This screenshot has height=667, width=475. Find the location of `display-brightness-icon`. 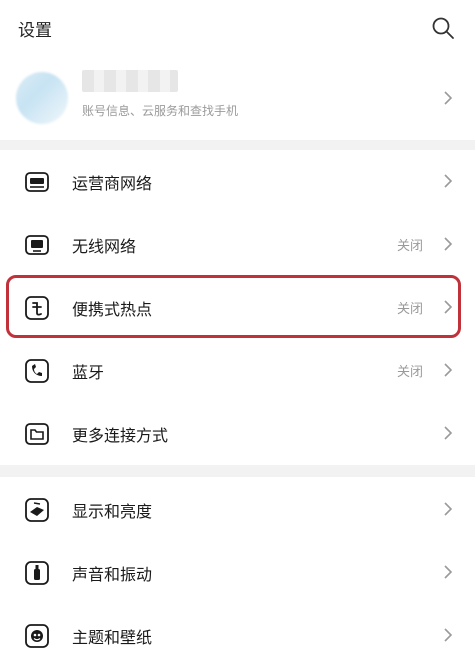

display-brightness-icon is located at coordinates (37, 509).